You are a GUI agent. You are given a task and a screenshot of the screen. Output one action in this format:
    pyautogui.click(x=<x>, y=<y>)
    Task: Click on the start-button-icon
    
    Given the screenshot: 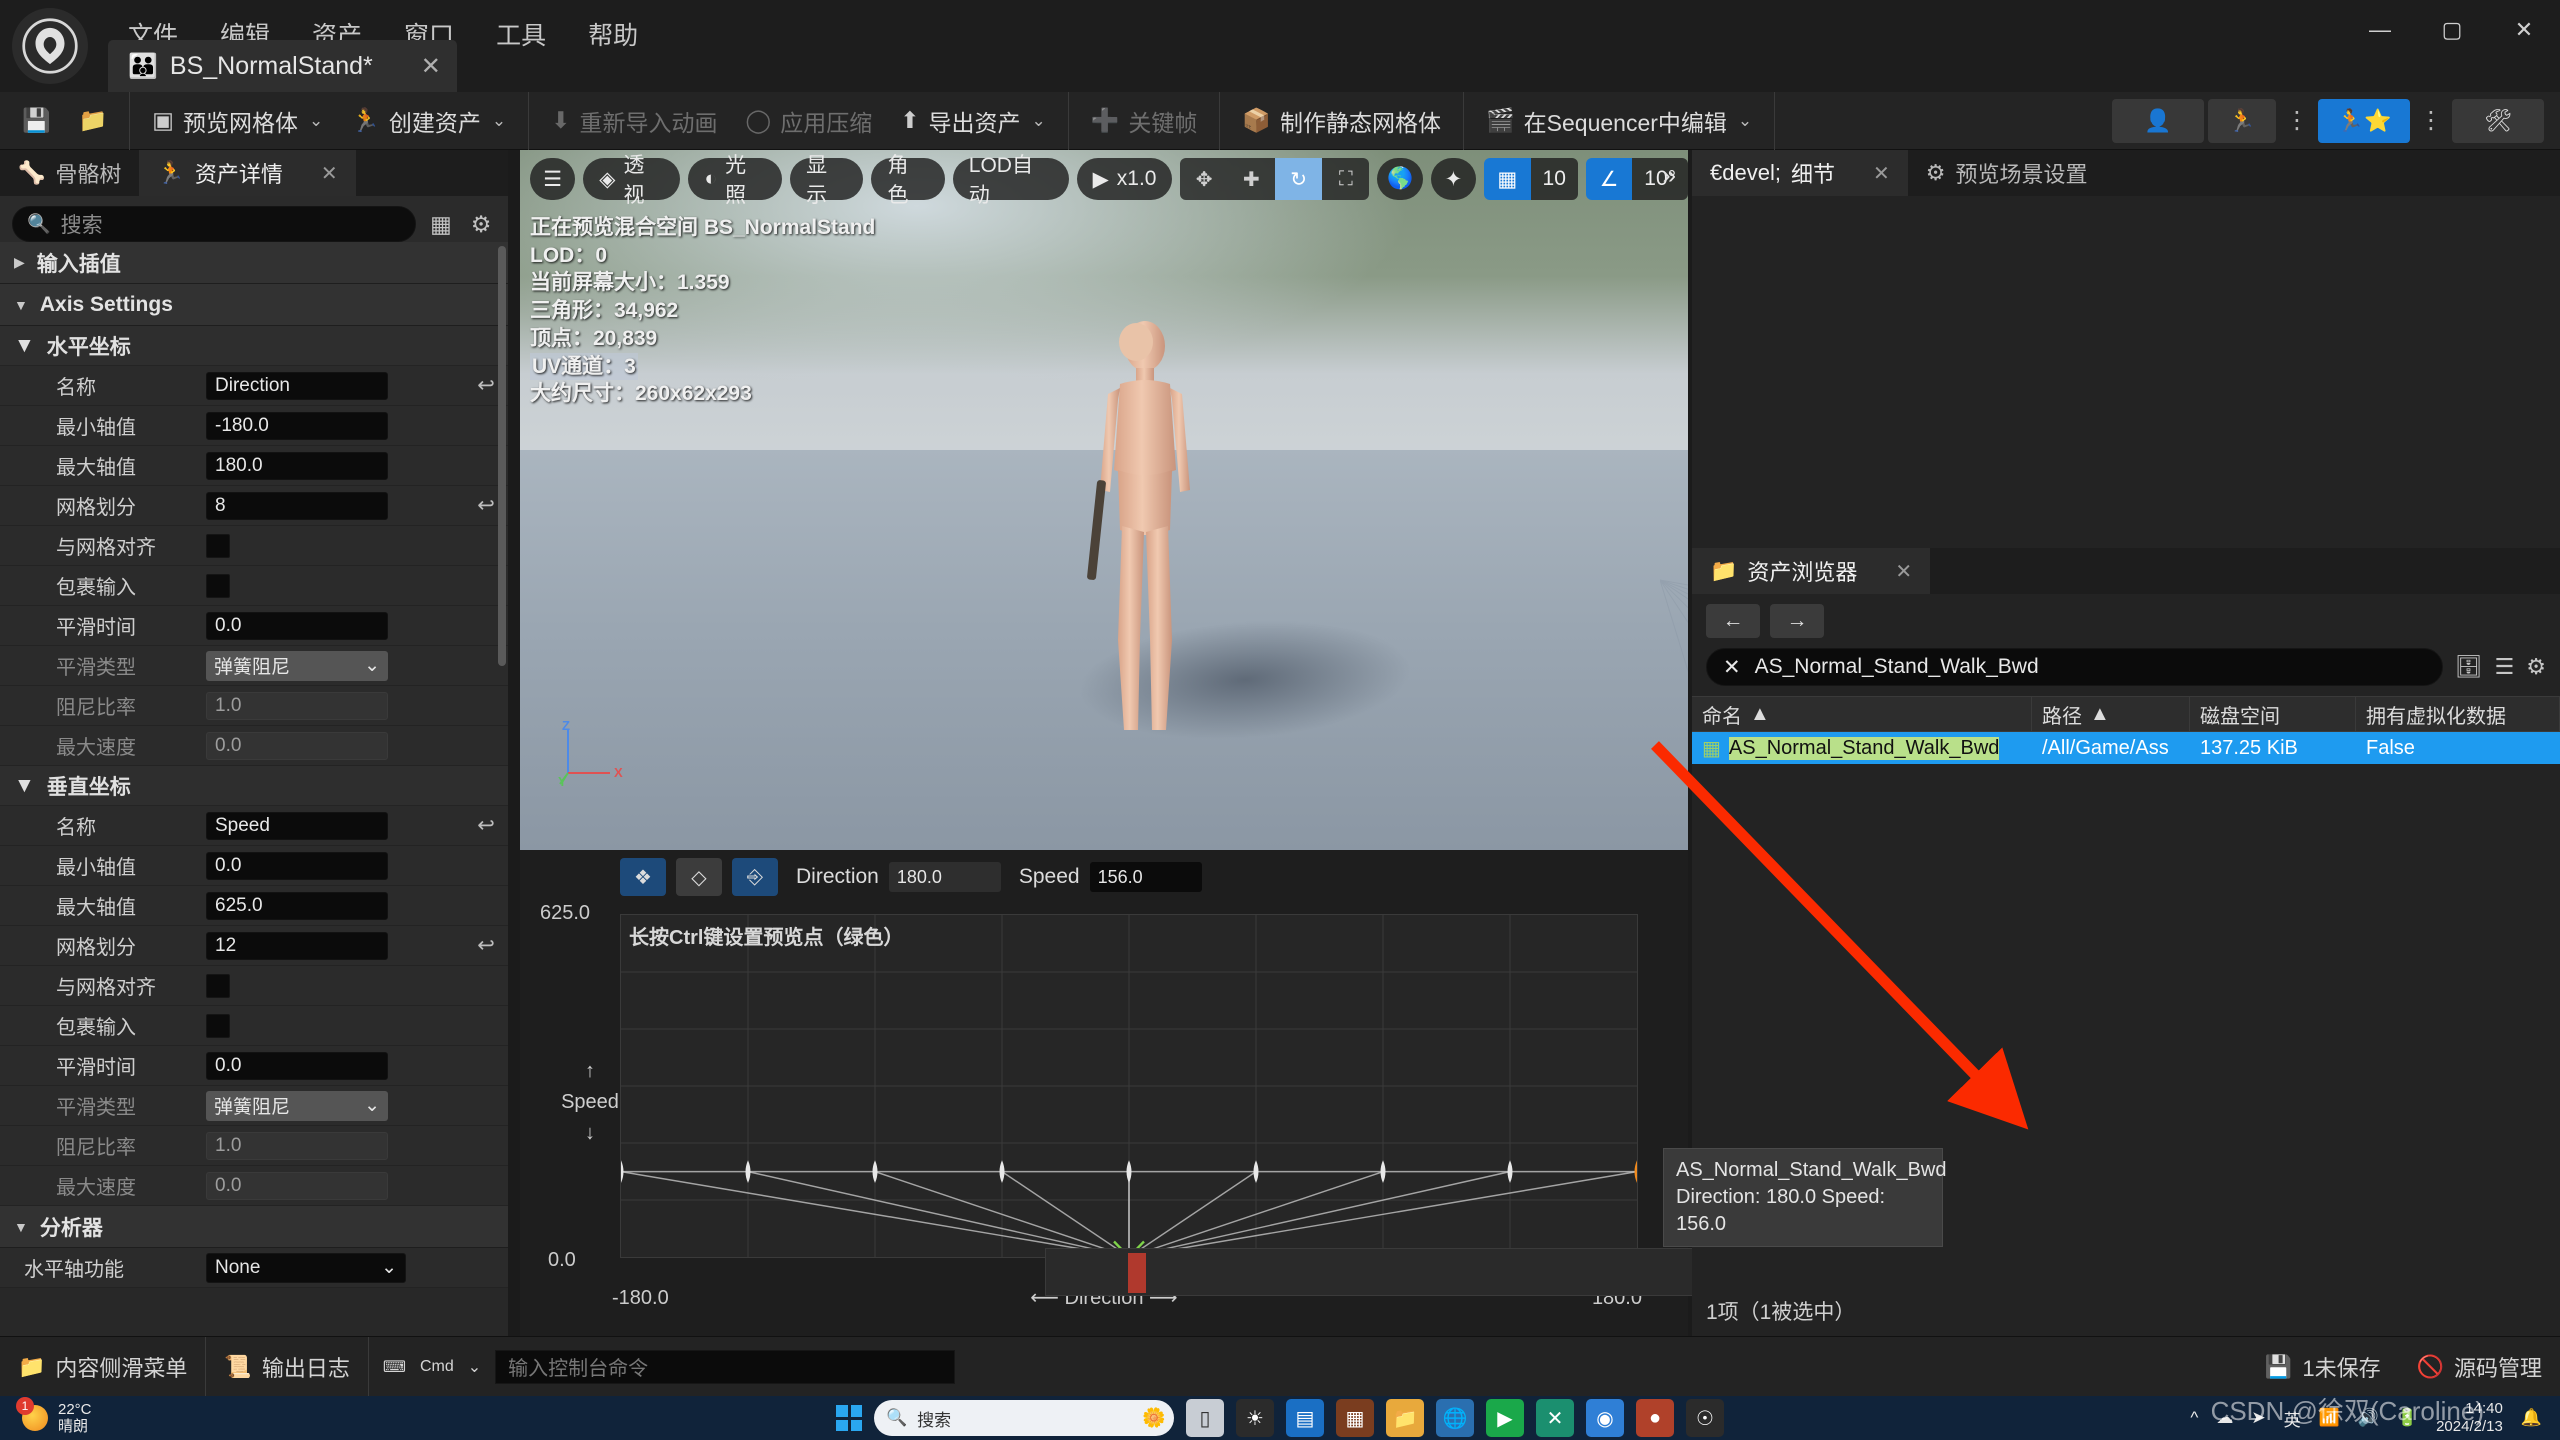 What is the action you would take?
    pyautogui.click(x=849, y=1418)
    